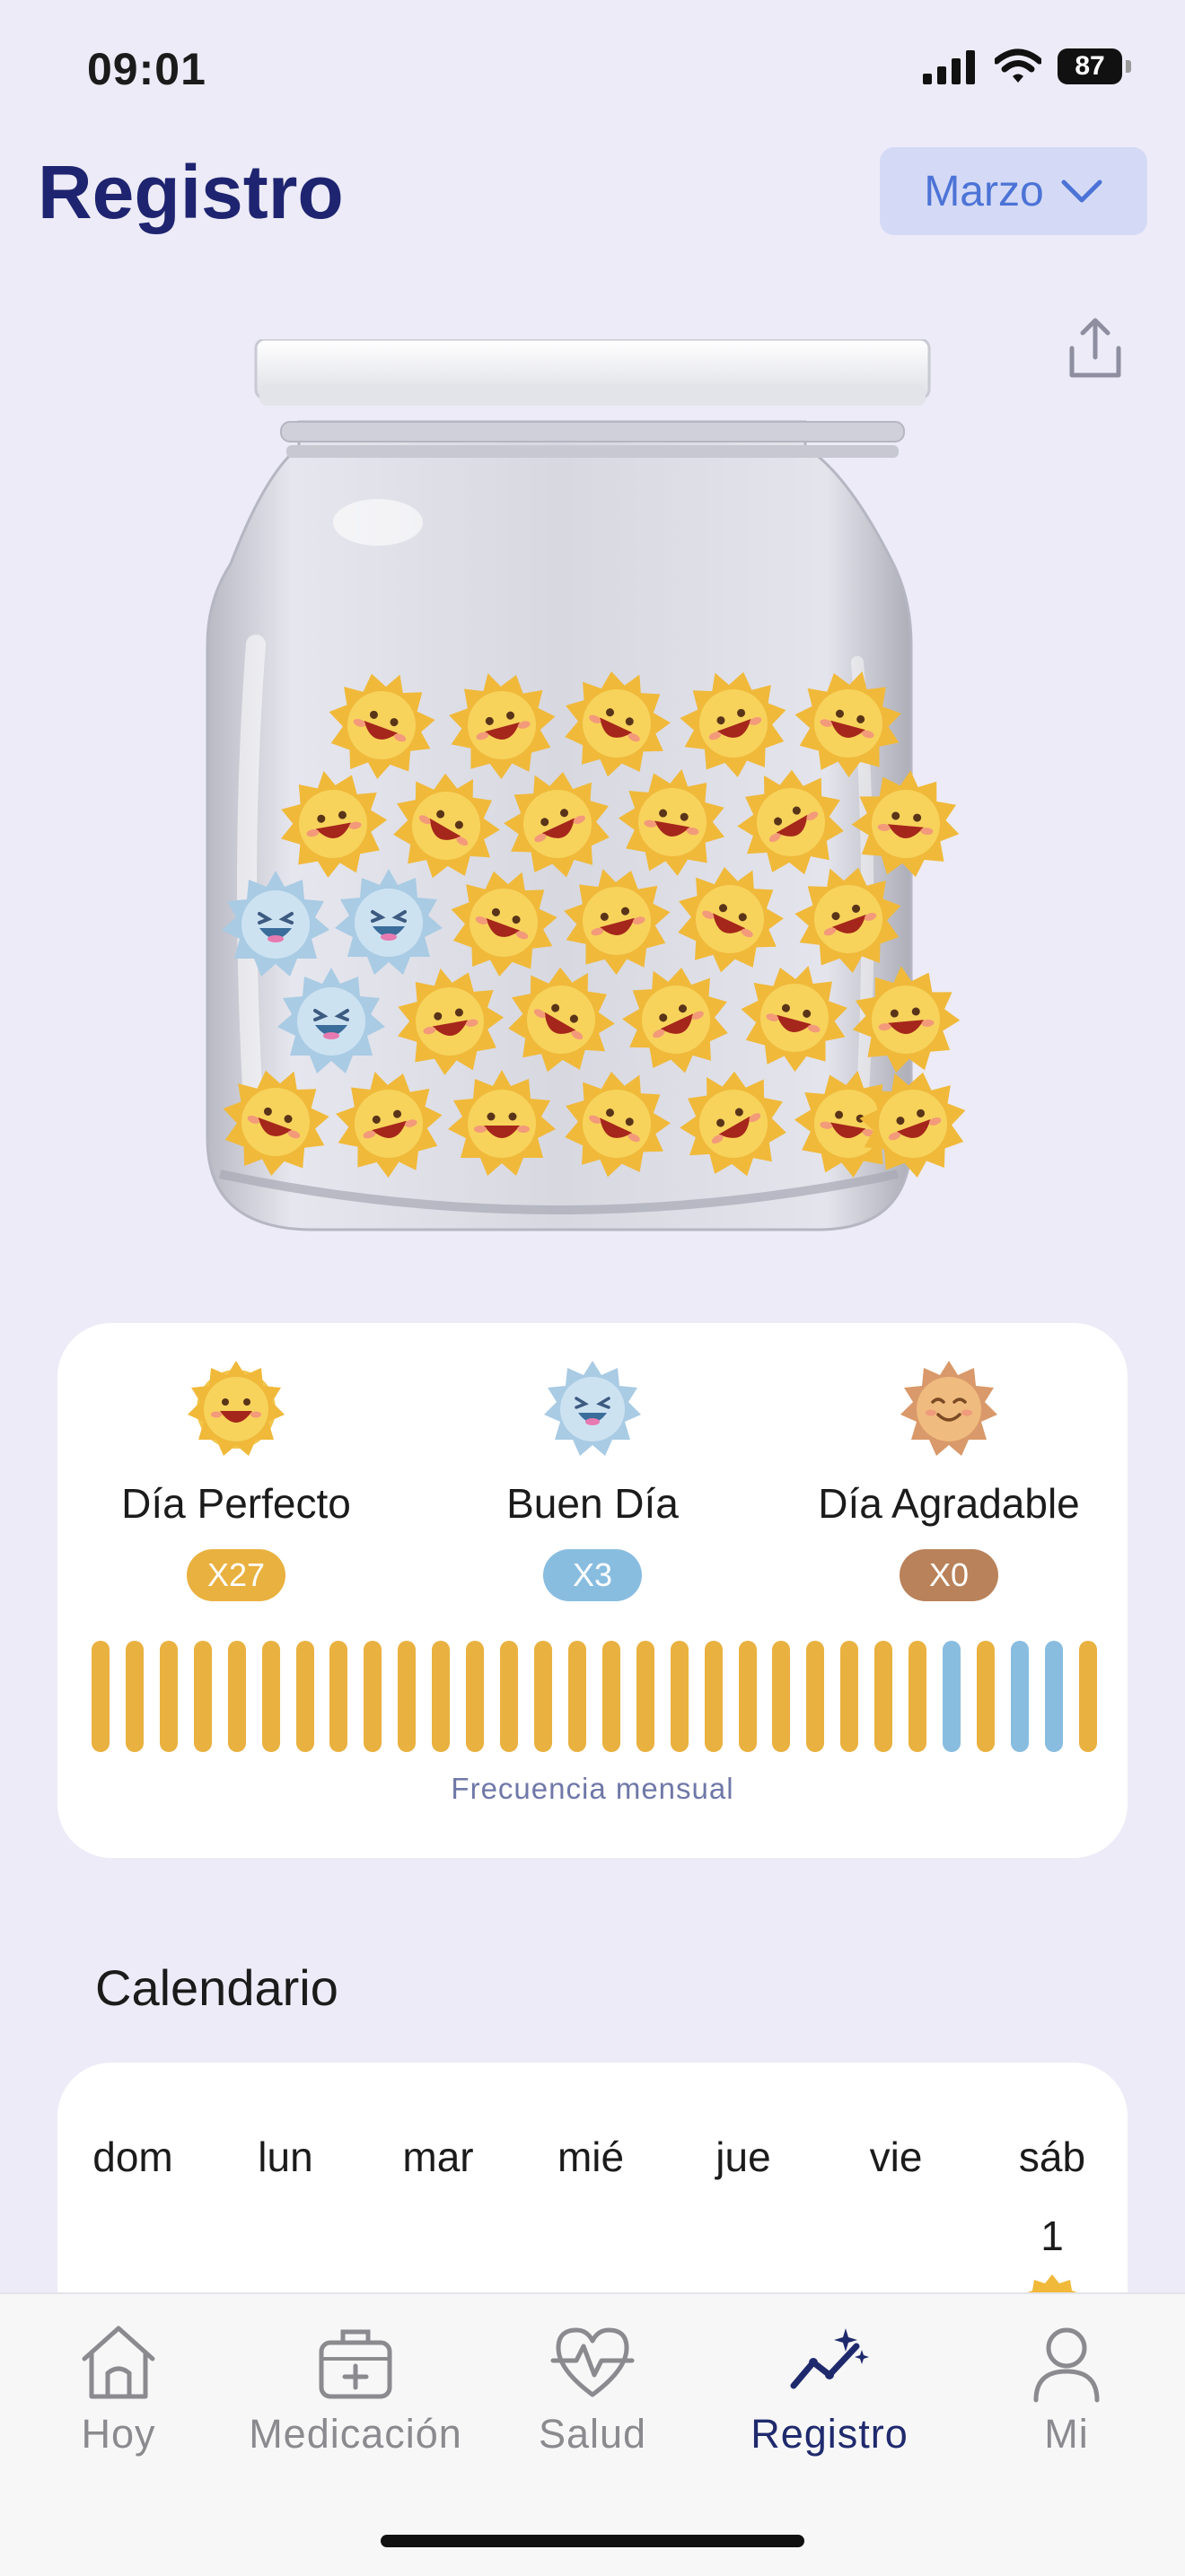 The image size is (1185, 2576). What do you see at coordinates (592, 1408) in the screenshot?
I see `sun-laugh-icon` at bounding box center [592, 1408].